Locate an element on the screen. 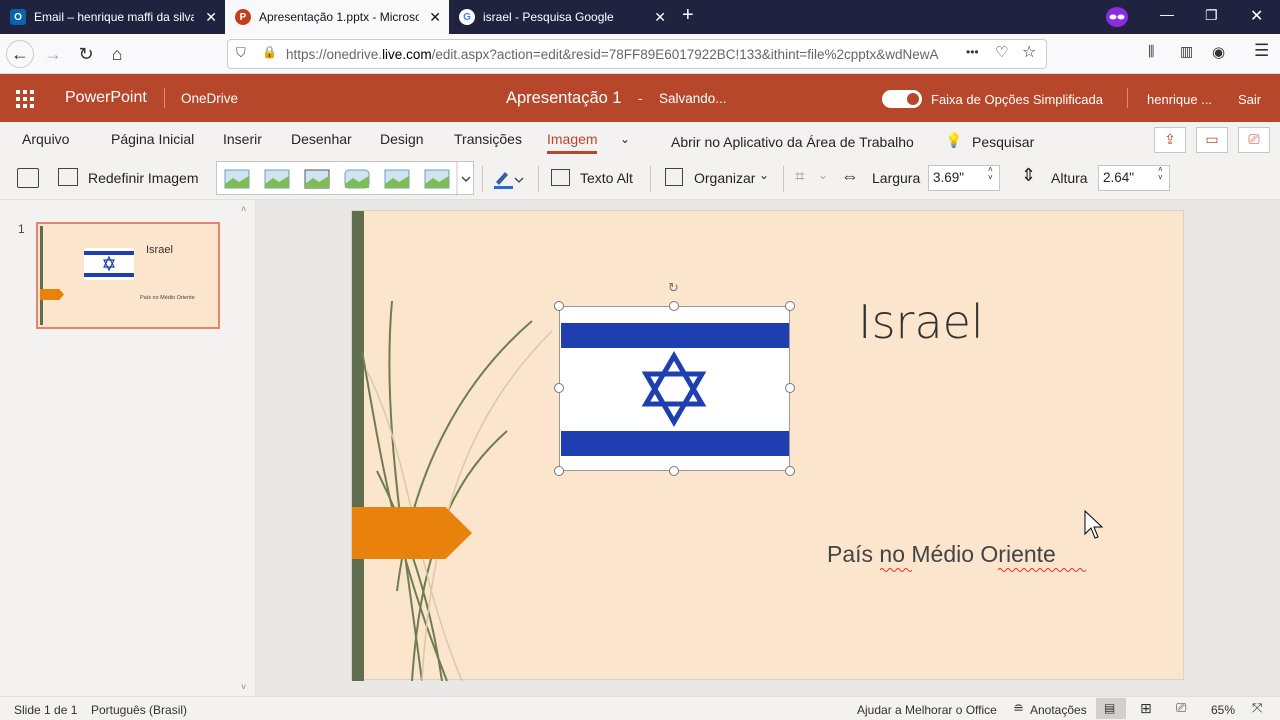 This screenshot has width=1280, height=720. height-spinner-icon: ˄ ˅ is located at coordinates (1160, 174).